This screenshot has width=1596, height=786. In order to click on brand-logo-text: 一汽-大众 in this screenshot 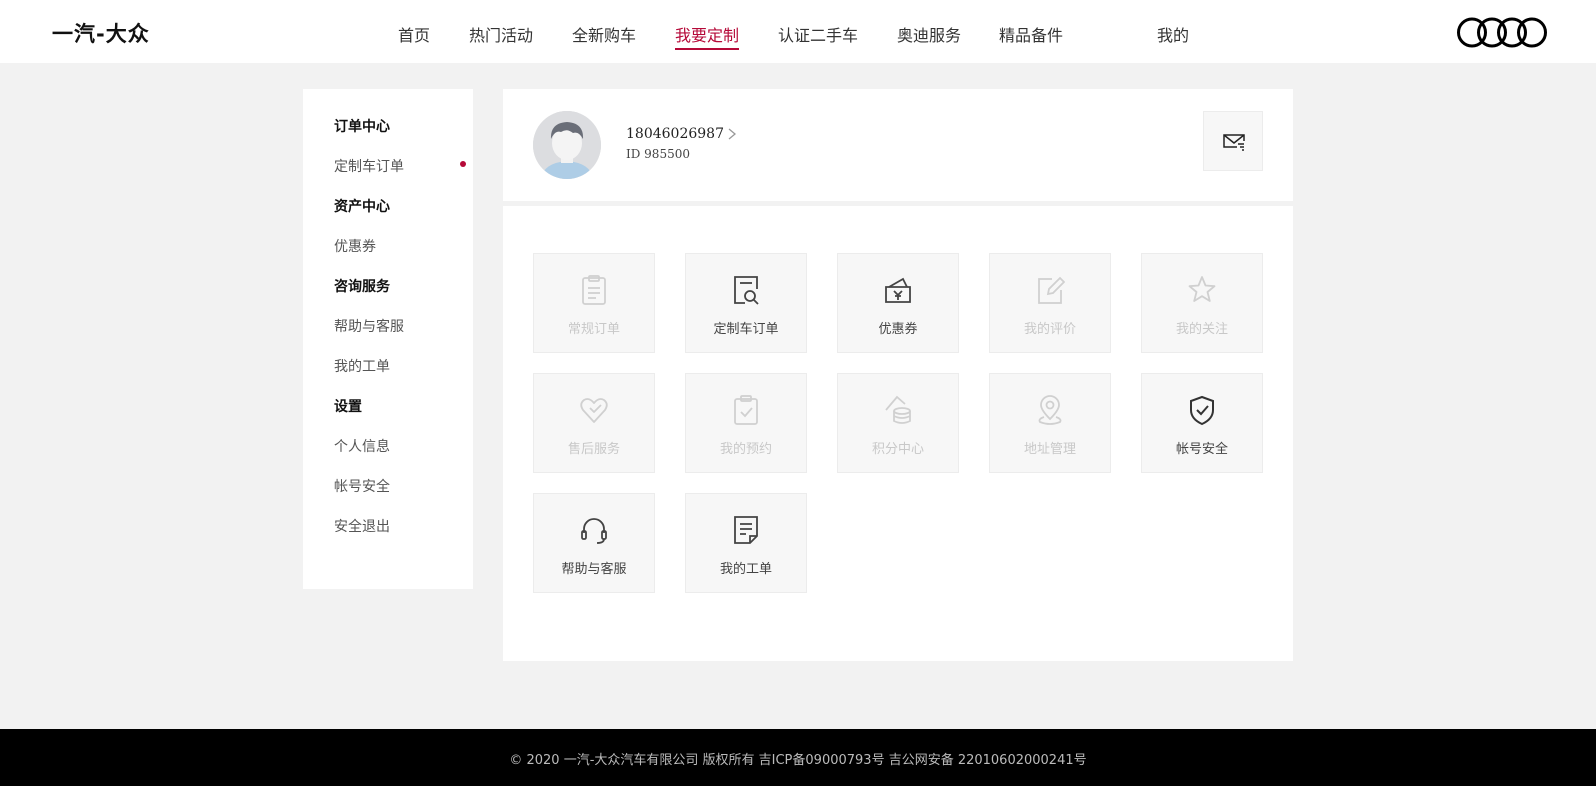, I will do `click(101, 33)`.